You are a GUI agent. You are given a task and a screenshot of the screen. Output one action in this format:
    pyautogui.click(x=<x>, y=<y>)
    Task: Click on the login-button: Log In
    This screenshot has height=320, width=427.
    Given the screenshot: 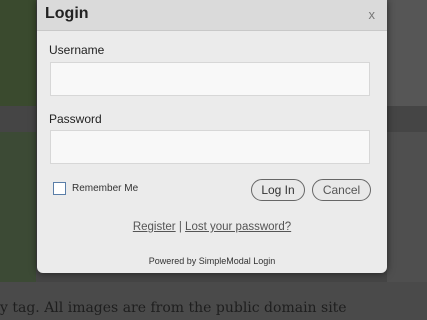 What is the action you would take?
    pyautogui.click(x=278, y=190)
    